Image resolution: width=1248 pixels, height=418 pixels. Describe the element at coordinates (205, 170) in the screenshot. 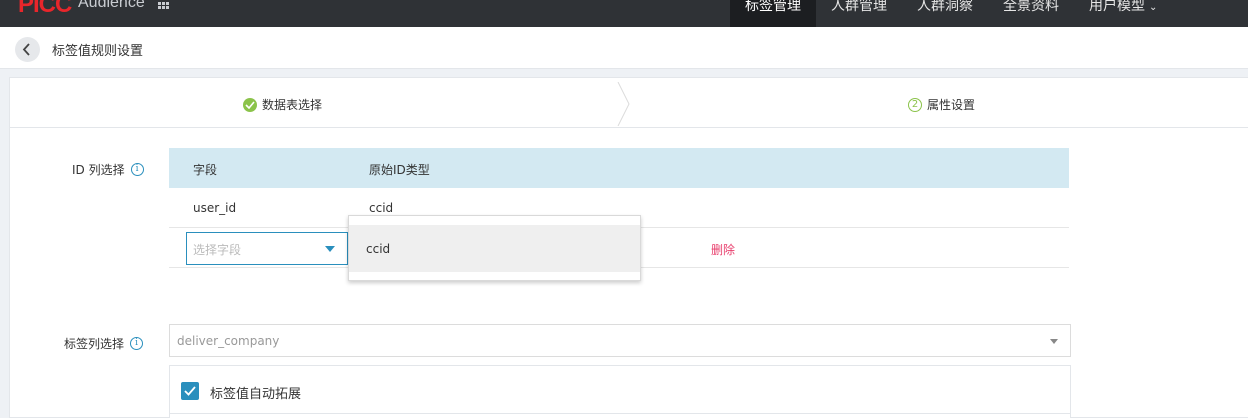

I see `column-header-field: 字段` at that location.